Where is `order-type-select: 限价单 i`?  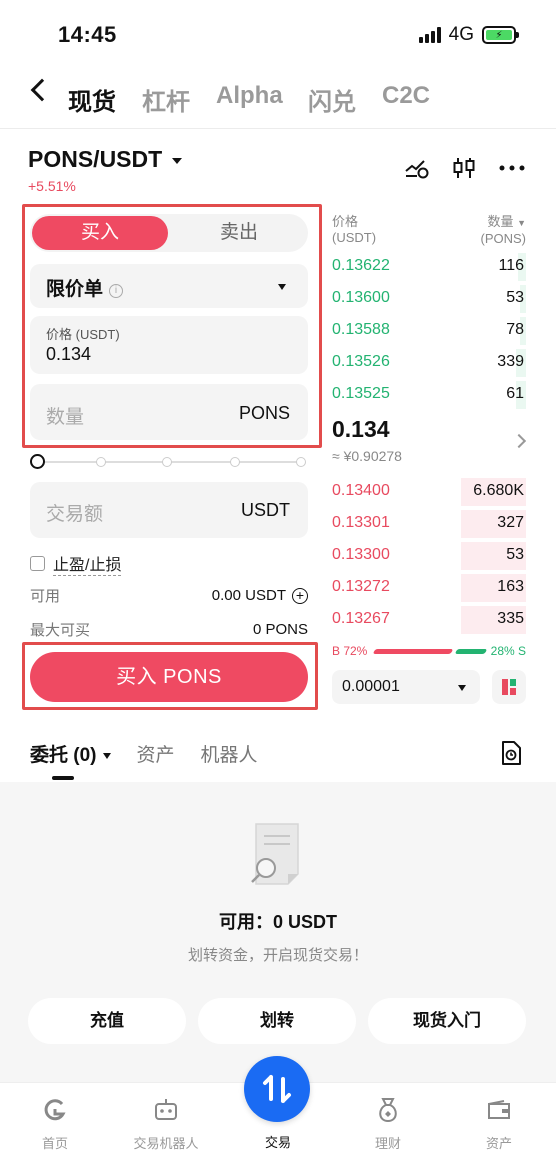
order-type-select: 限价单 i is located at coordinates (169, 286).